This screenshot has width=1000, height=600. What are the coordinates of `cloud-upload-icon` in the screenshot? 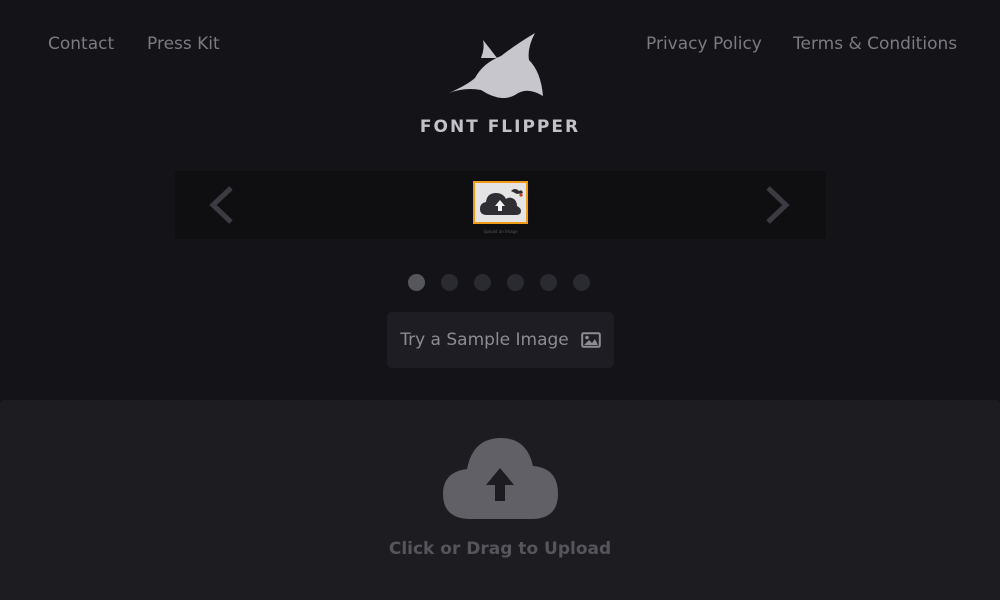 It's located at (500, 478).